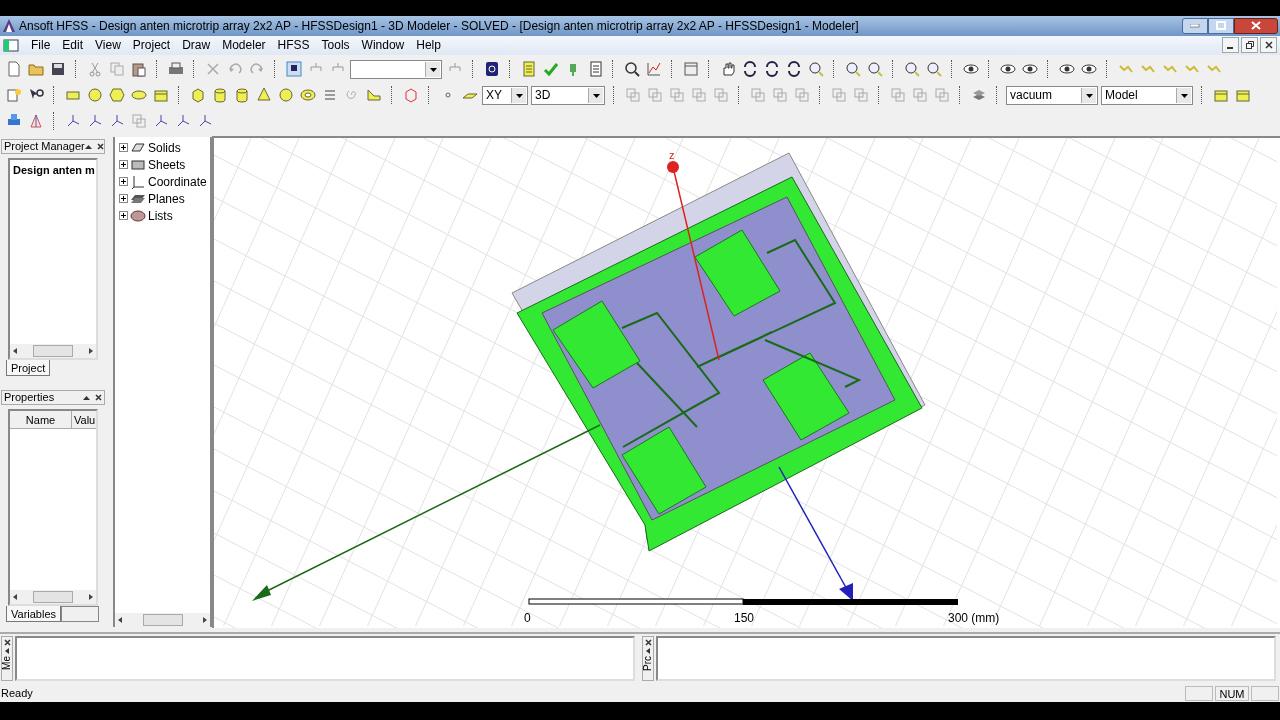 Image resolution: width=1280 pixels, height=720 pixels. What do you see at coordinates (41, 45) in the screenshot?
I see `menu-item: File` at bounding box center [41, 45].